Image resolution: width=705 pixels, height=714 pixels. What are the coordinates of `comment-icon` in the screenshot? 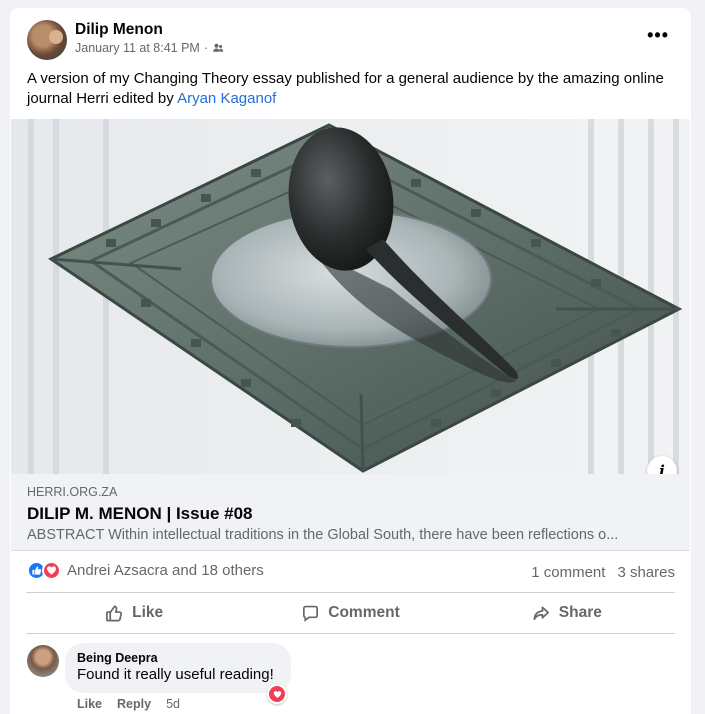 It's located at (311, 613).